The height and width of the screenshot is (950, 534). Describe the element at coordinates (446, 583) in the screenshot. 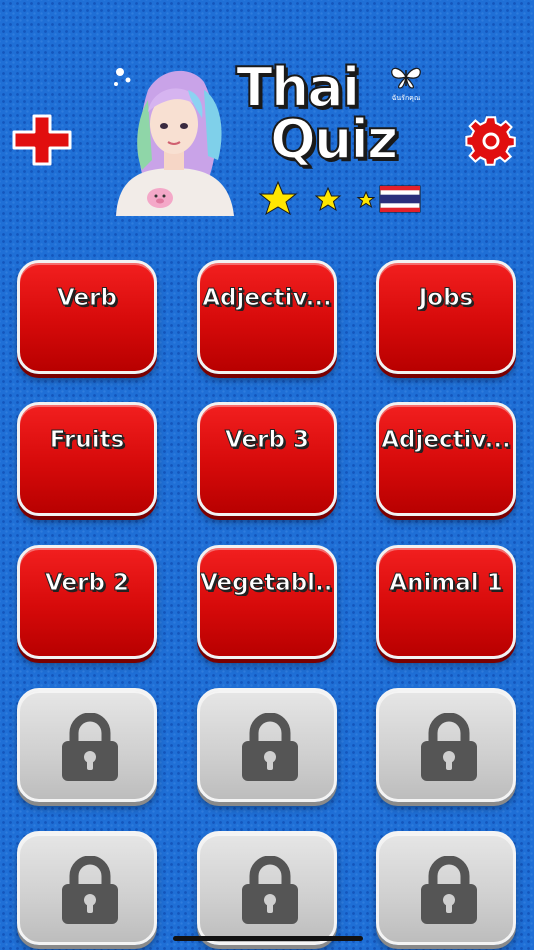

I see `category-label: Animal 1` at that location.